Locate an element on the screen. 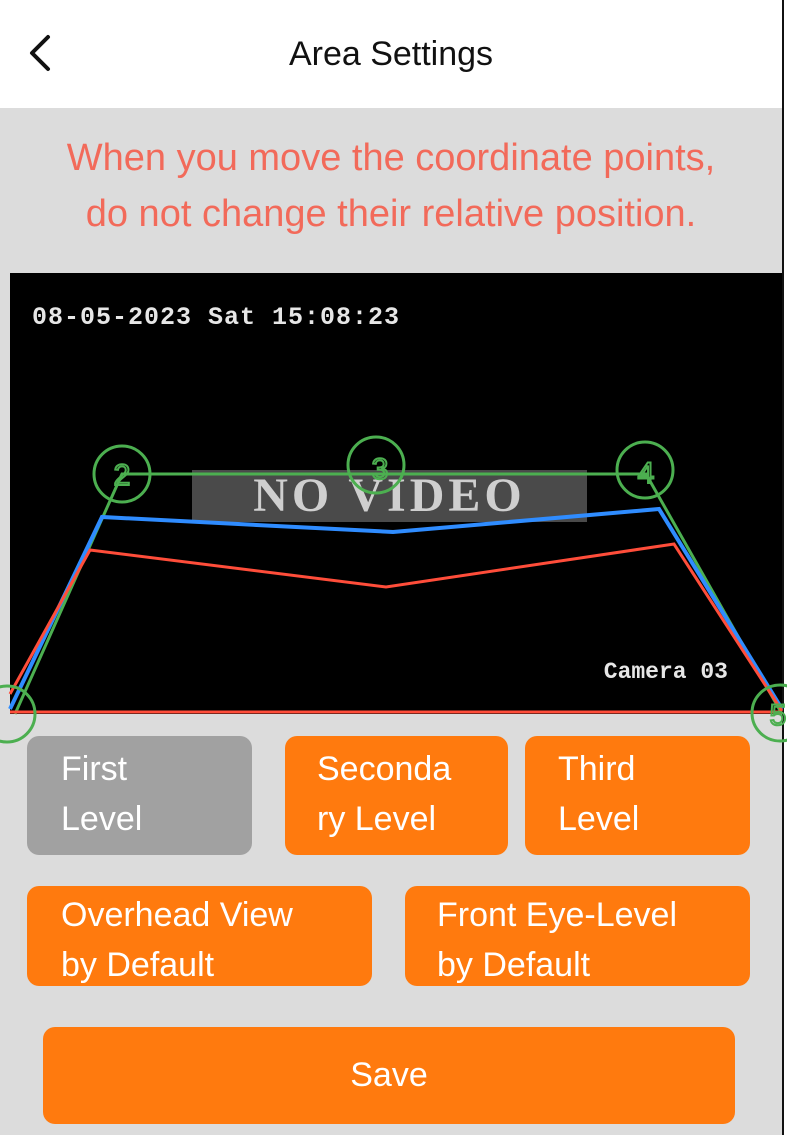 The width and height of the screenshot is (787, 1135). third-level-label-line3: Area is located at coordinates (654, 849).